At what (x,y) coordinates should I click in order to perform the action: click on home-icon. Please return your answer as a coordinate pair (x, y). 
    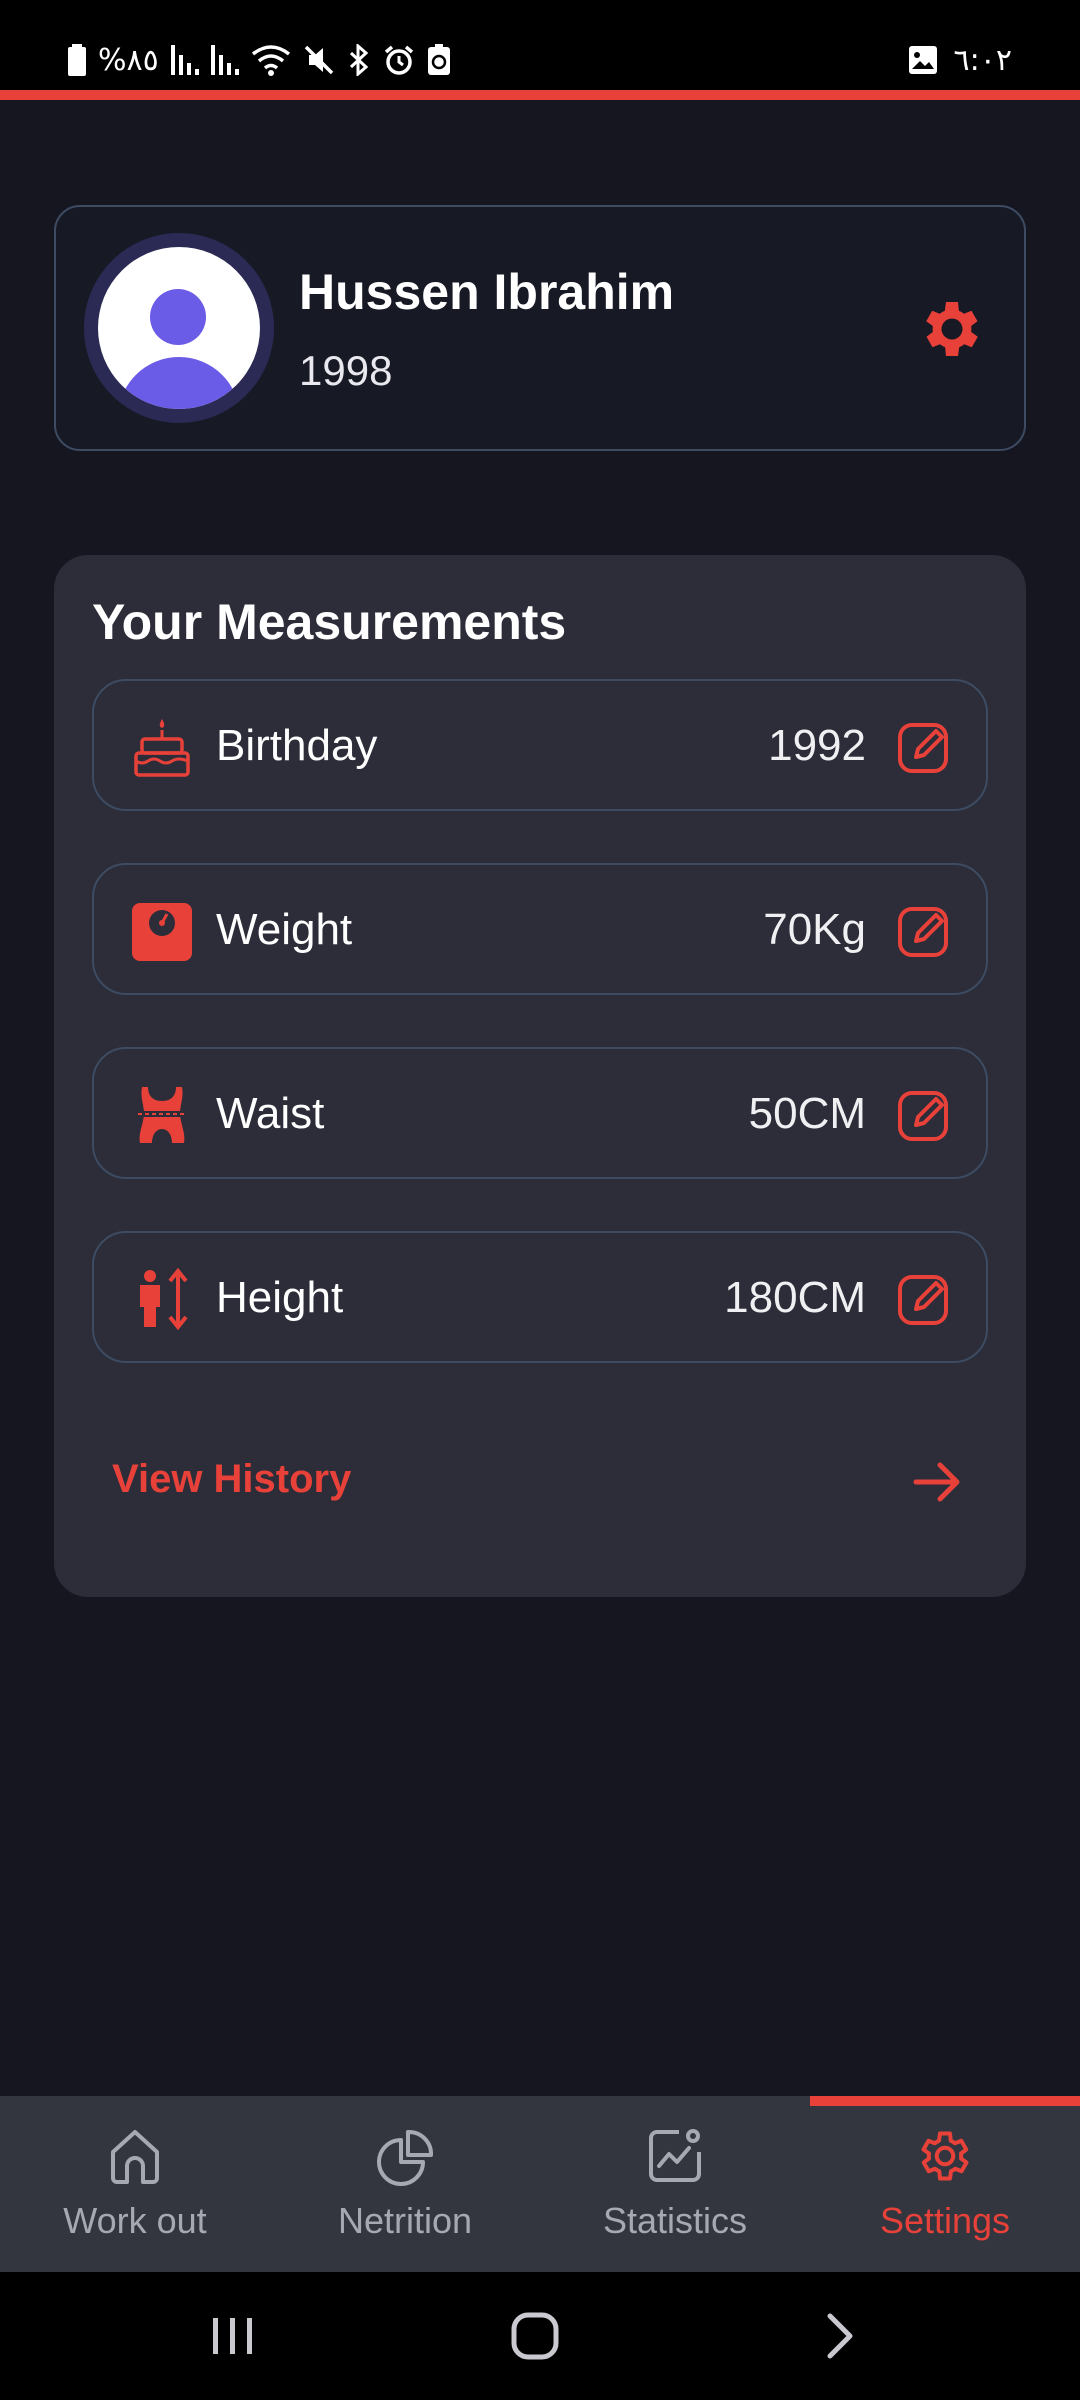
    Looking at the image, I should click on (135, 2157).